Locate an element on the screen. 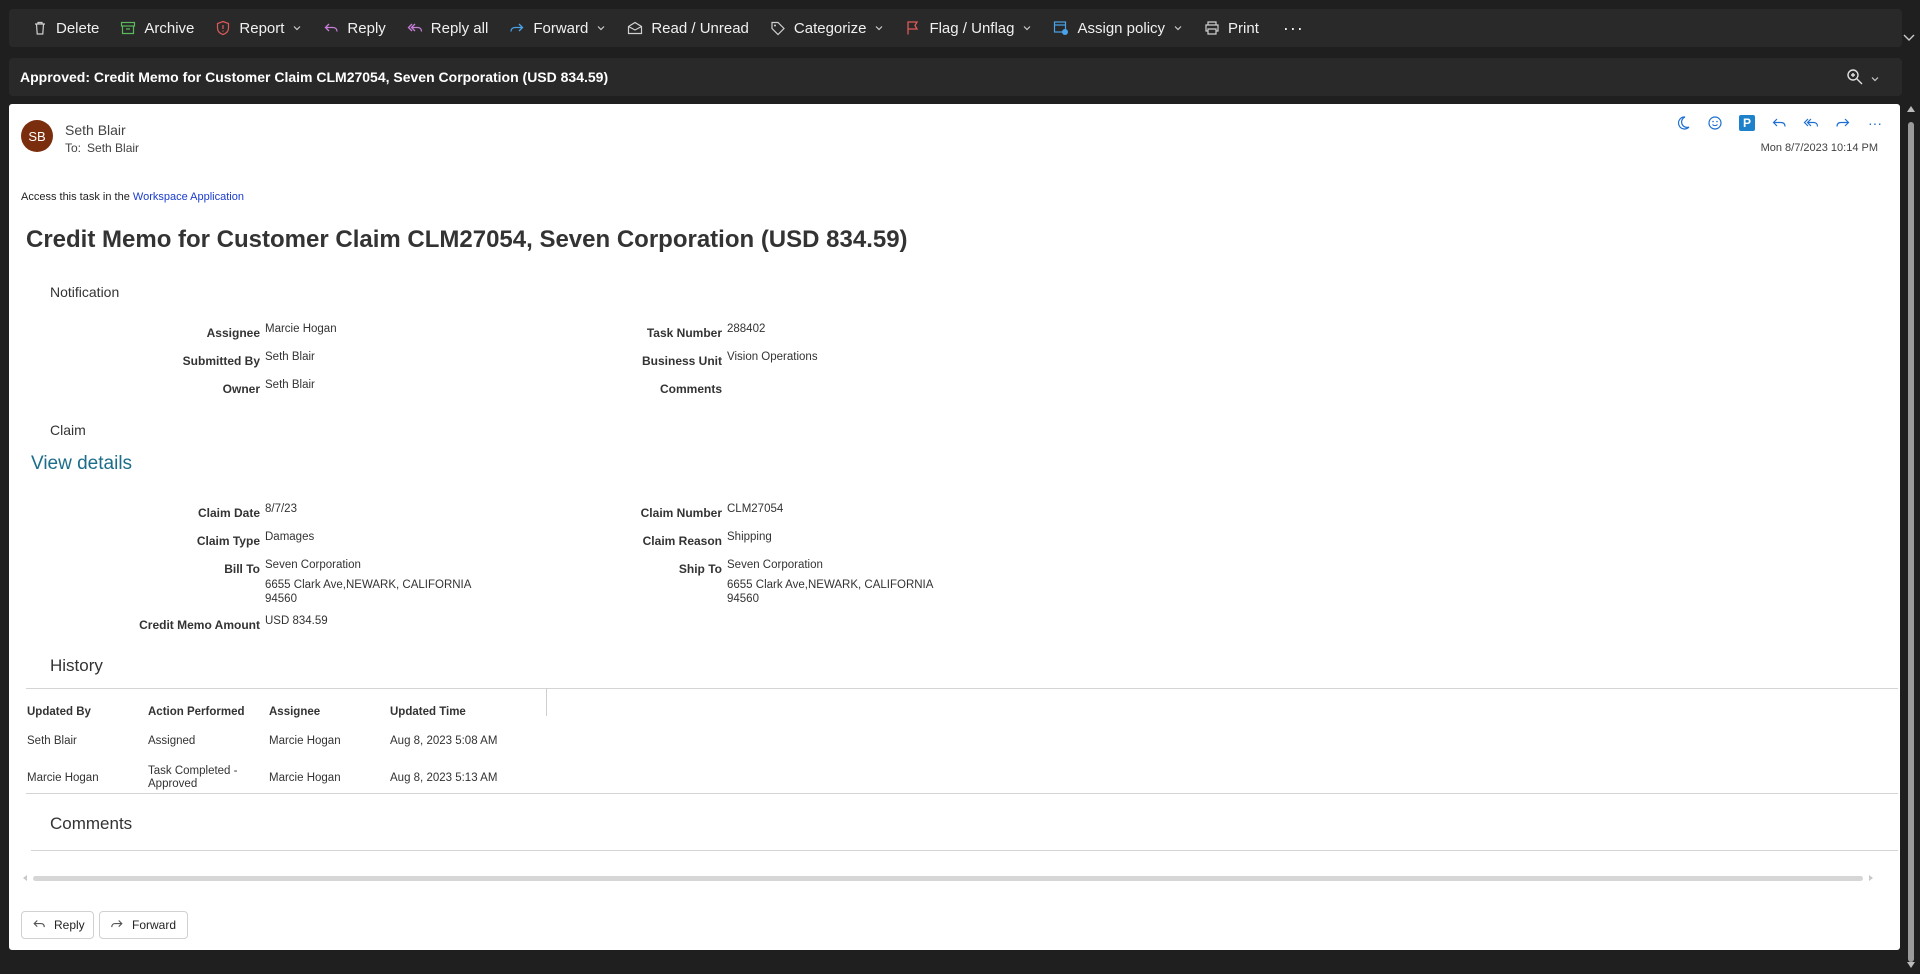 The width and height of the screenshot is (1920, 974). reply-all-icon is located at coordinates (1811, 123).